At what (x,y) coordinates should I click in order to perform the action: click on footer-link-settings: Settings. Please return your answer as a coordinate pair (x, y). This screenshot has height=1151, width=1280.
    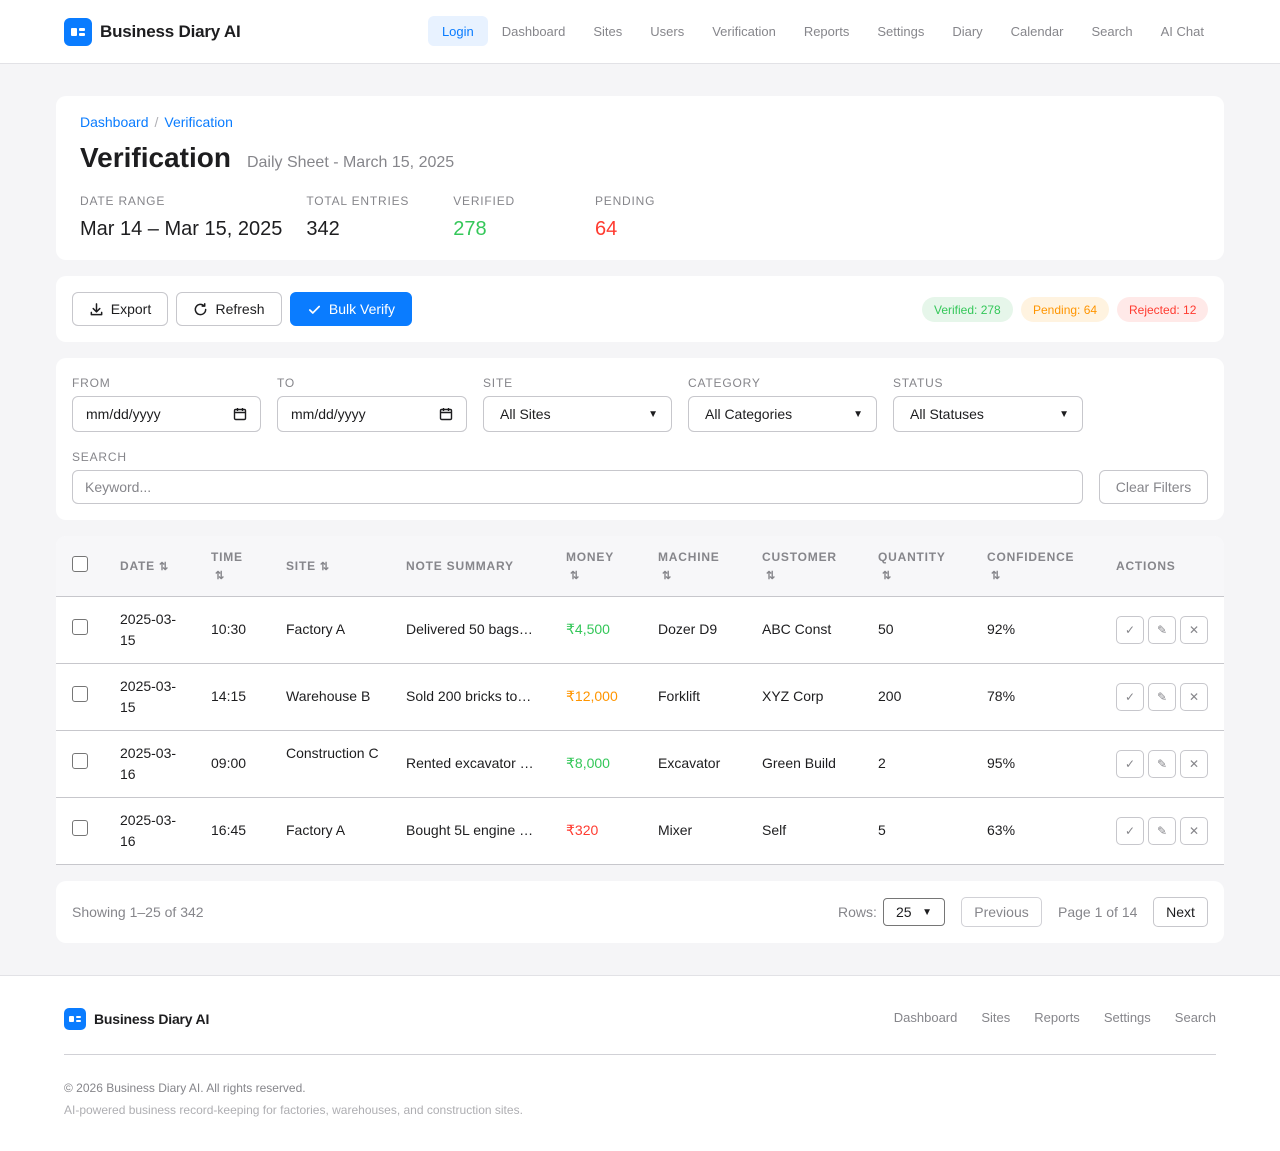
    Looking at the image, I should click on (1127, 1017).